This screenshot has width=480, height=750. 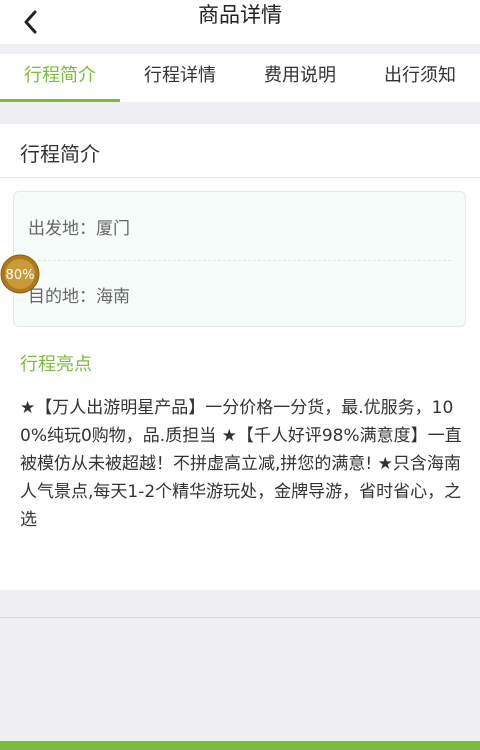 I want to click on tab-overview: 行程简介, so click(x=60, y=78).